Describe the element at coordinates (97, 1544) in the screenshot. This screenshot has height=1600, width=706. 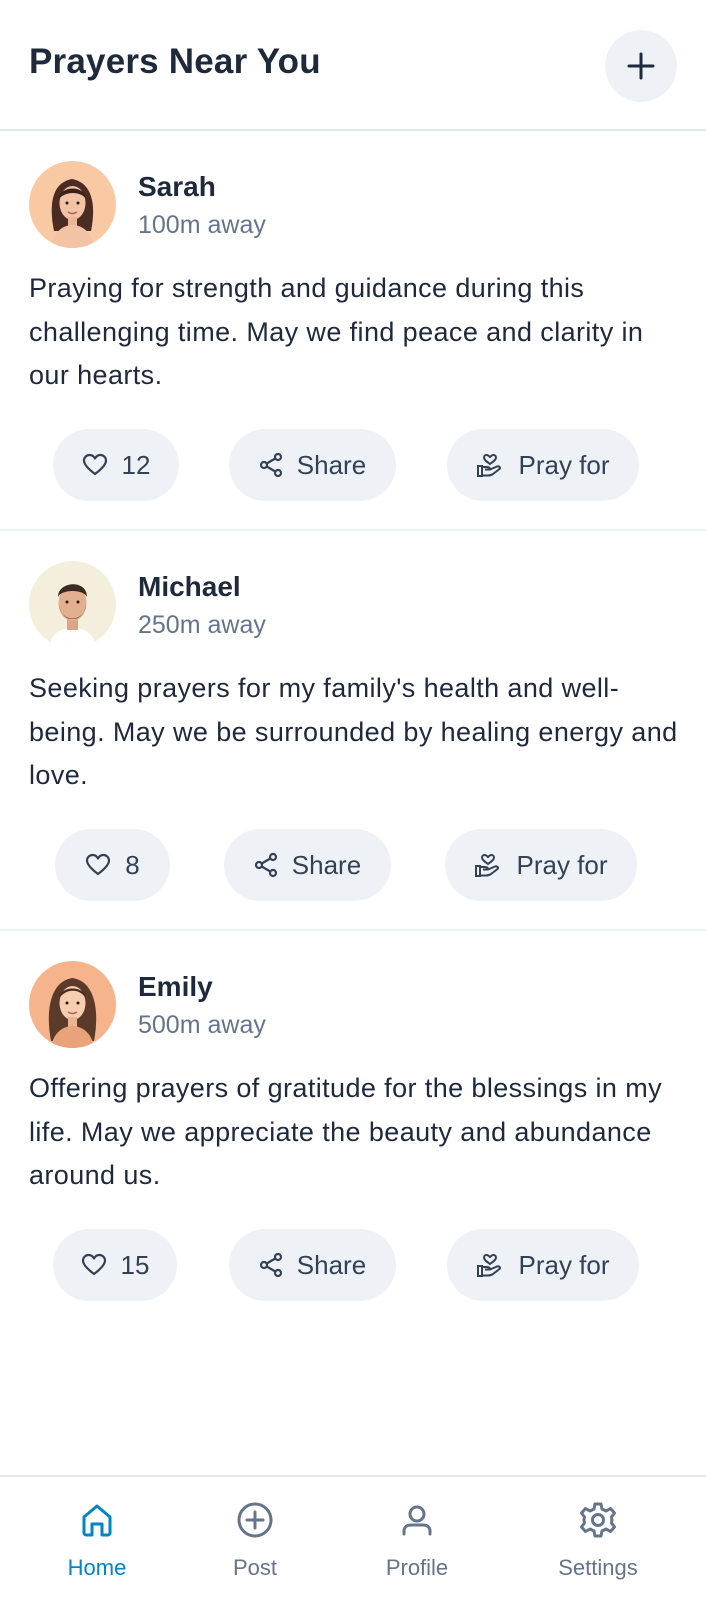
I see `nav-home: Home` at that location.